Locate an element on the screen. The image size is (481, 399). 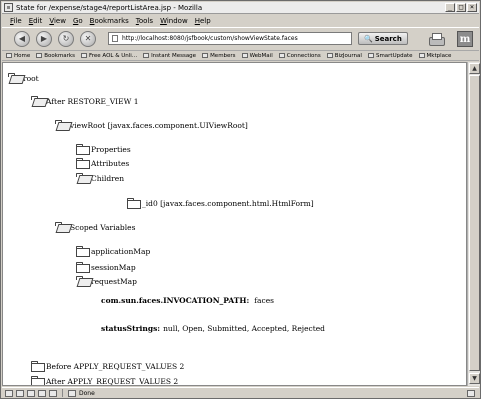
menu-go: Go is located at coordinates (78, 21).